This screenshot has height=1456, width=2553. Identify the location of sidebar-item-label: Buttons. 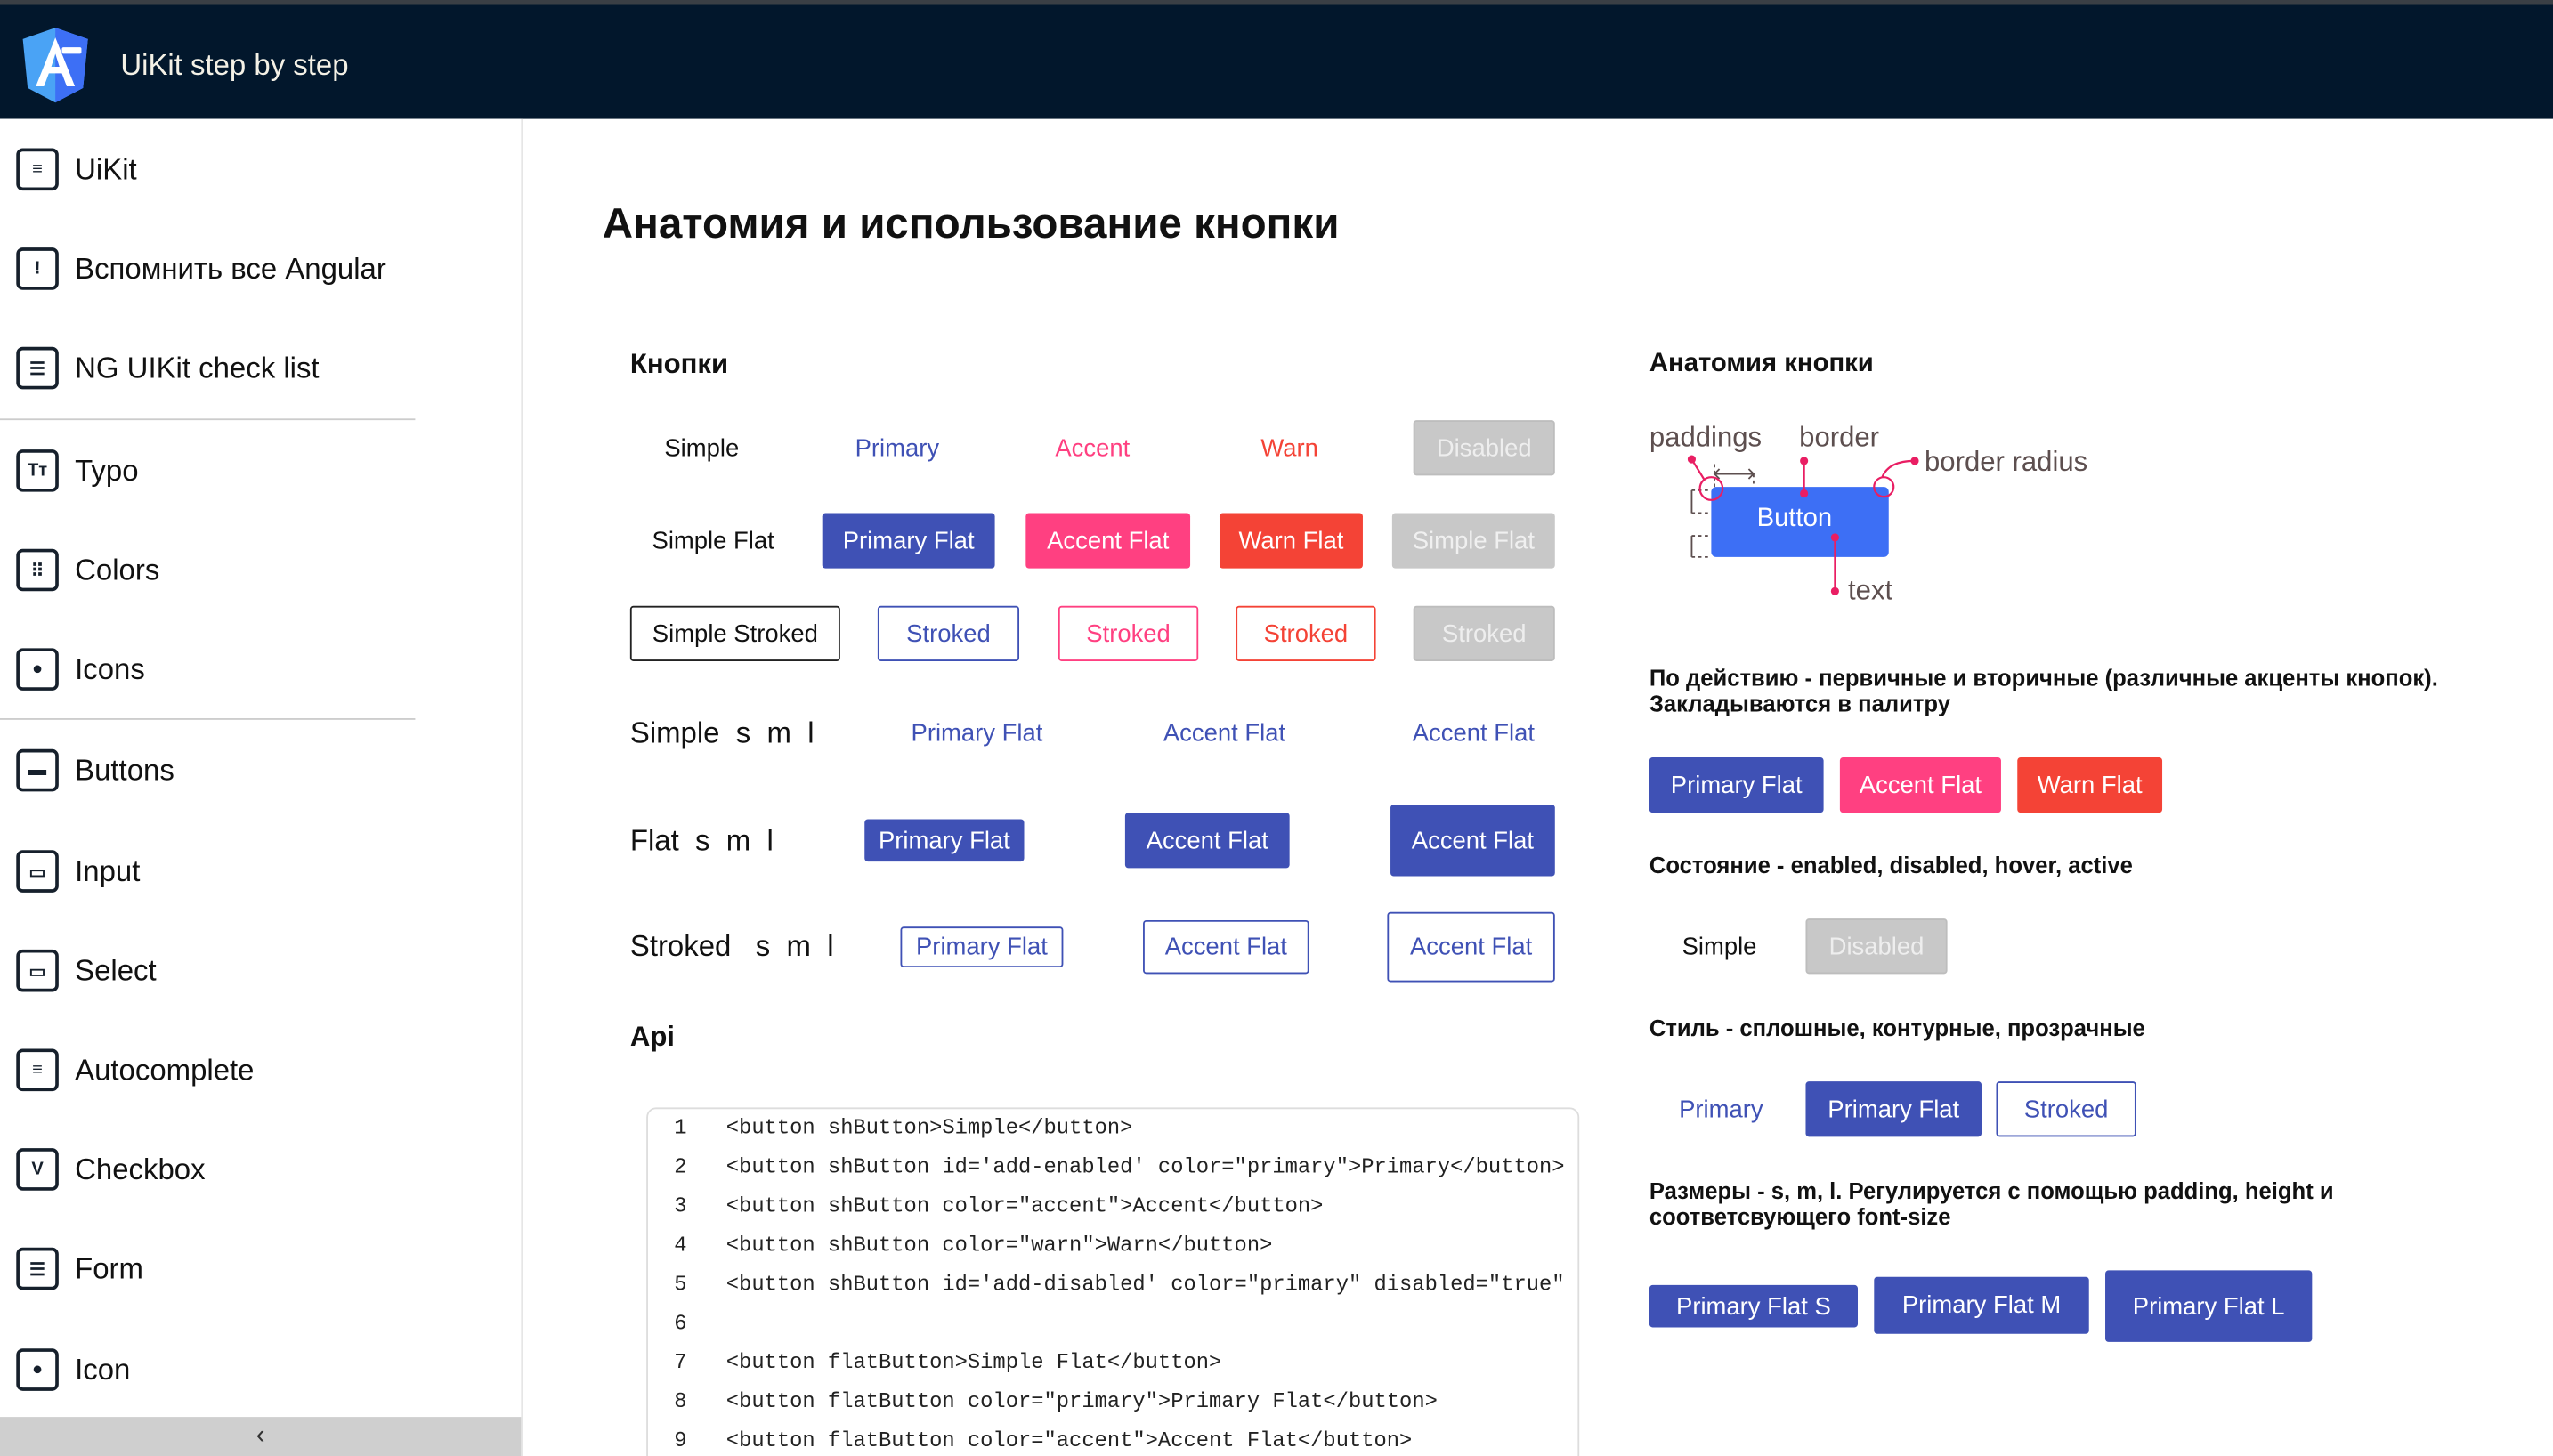
(124, 769).